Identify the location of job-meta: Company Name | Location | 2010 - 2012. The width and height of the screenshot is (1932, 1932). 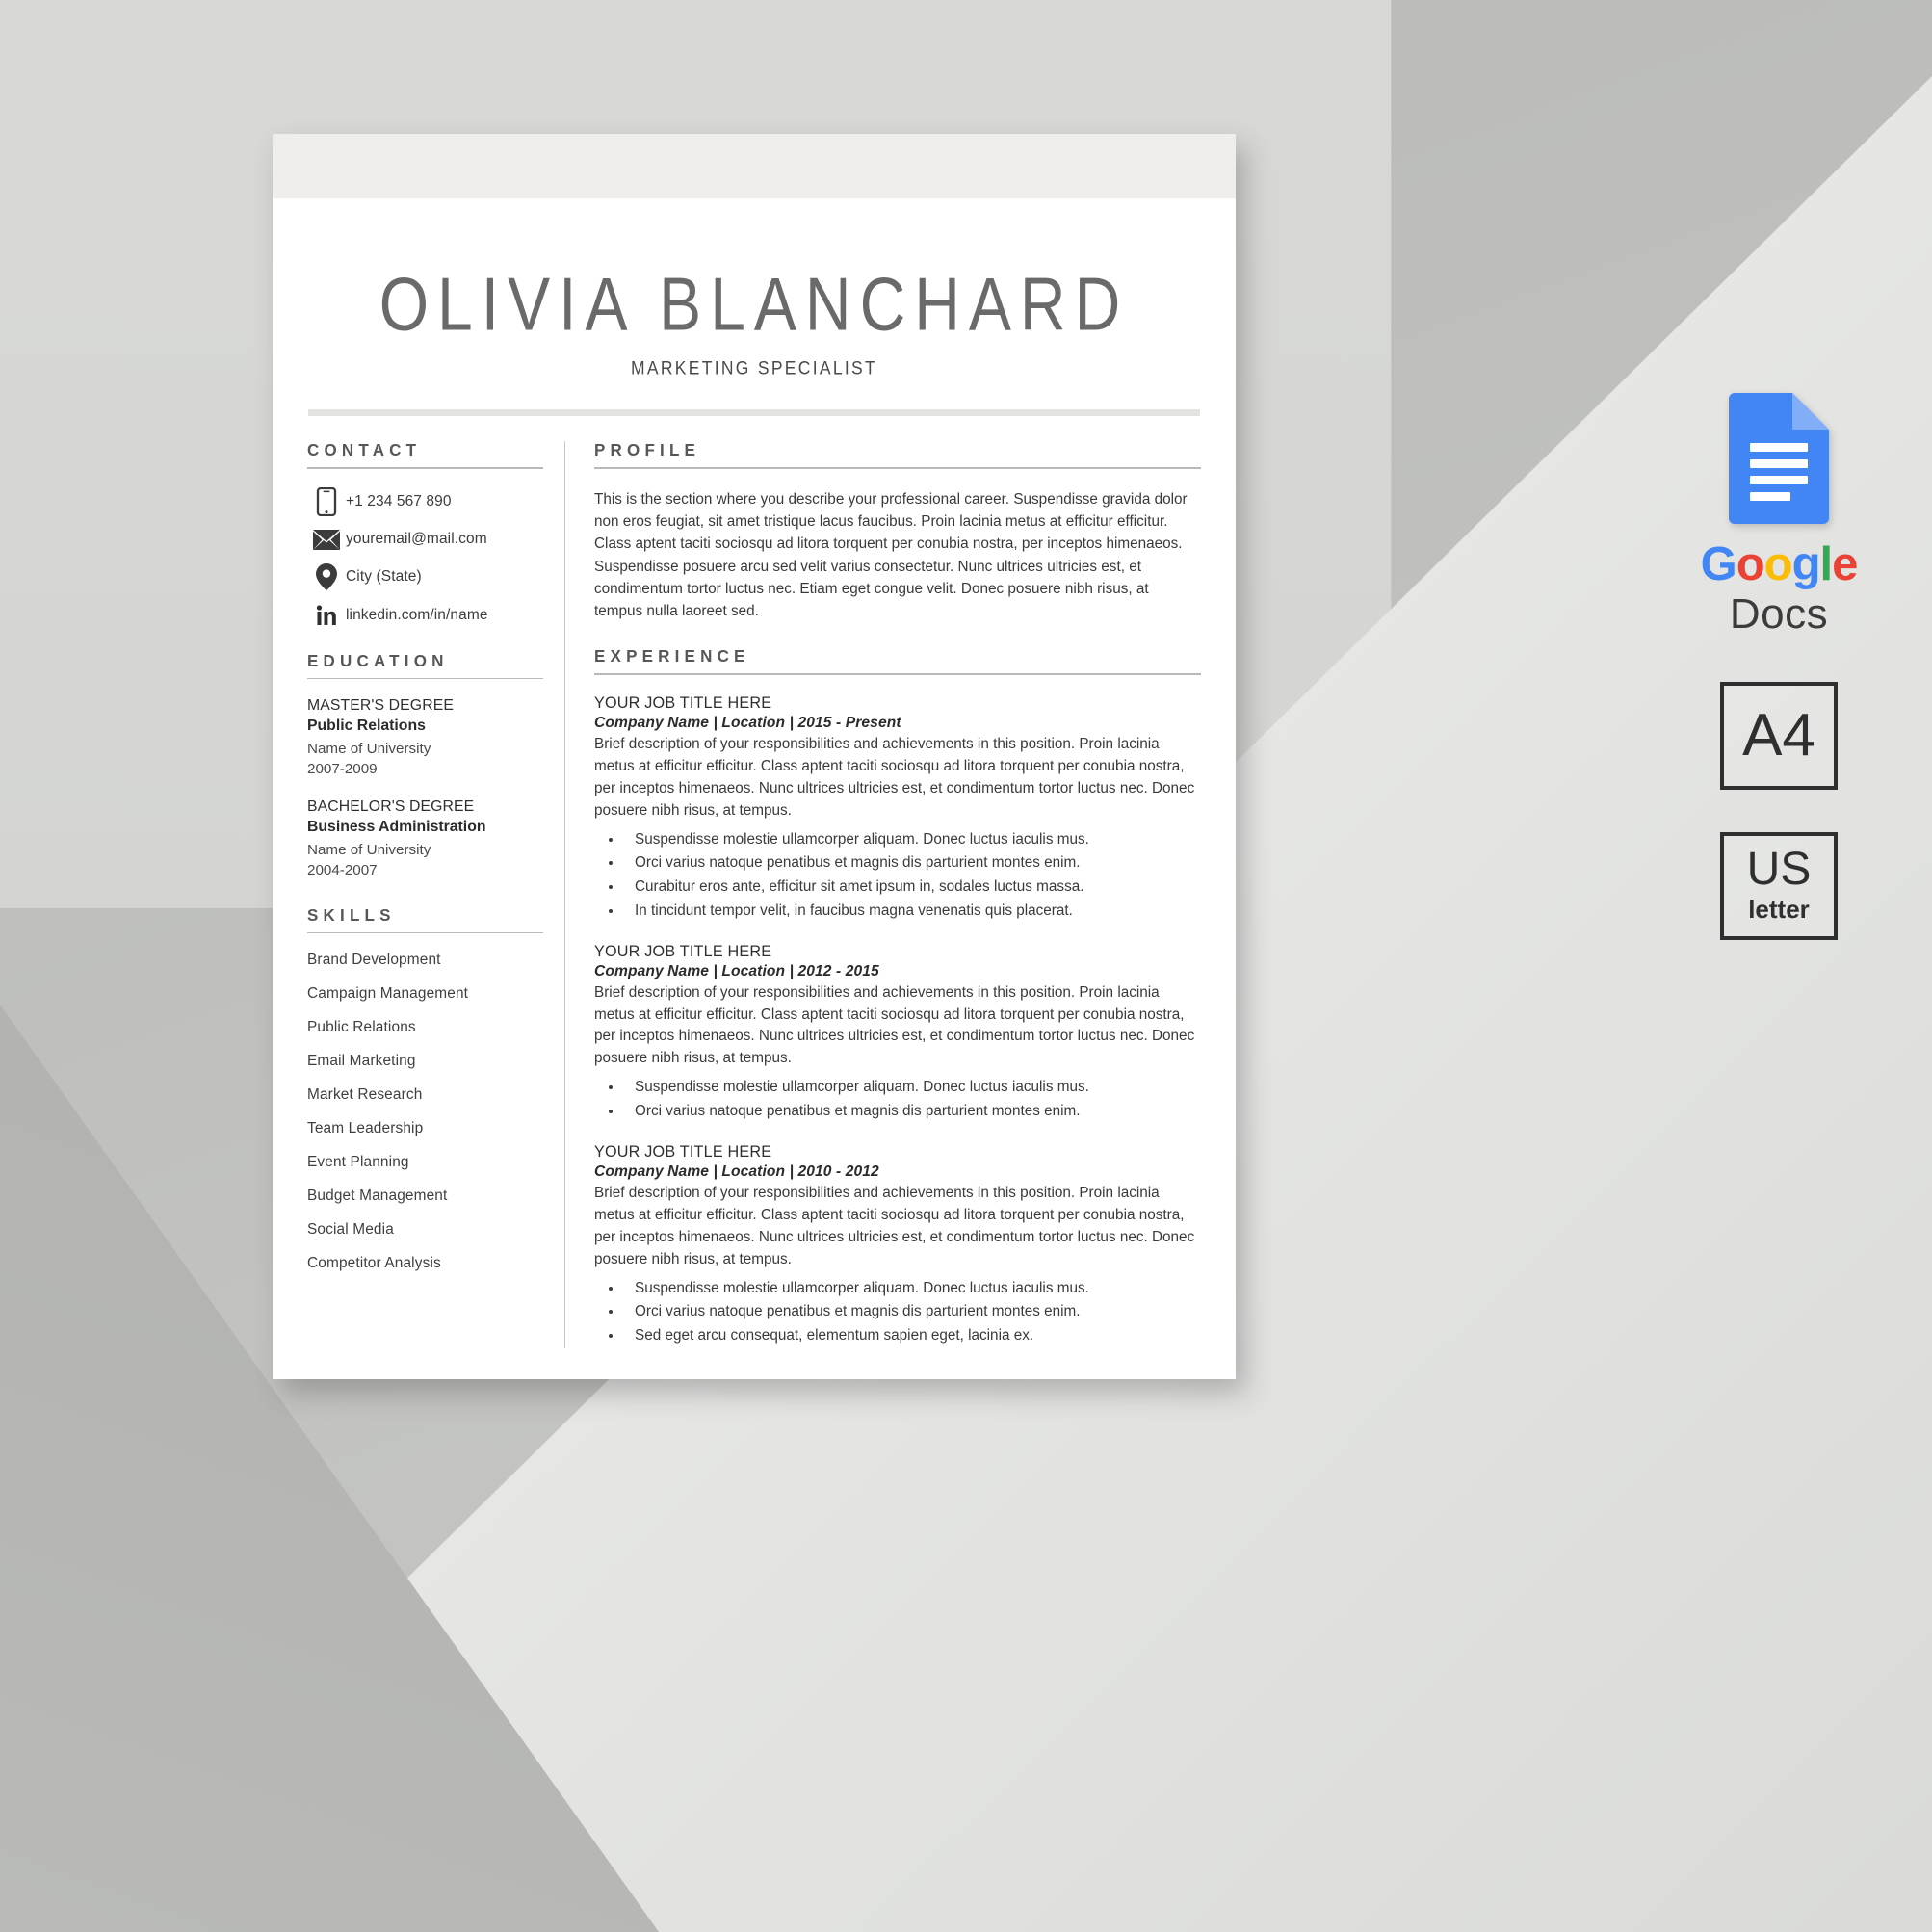
(736, 1171).